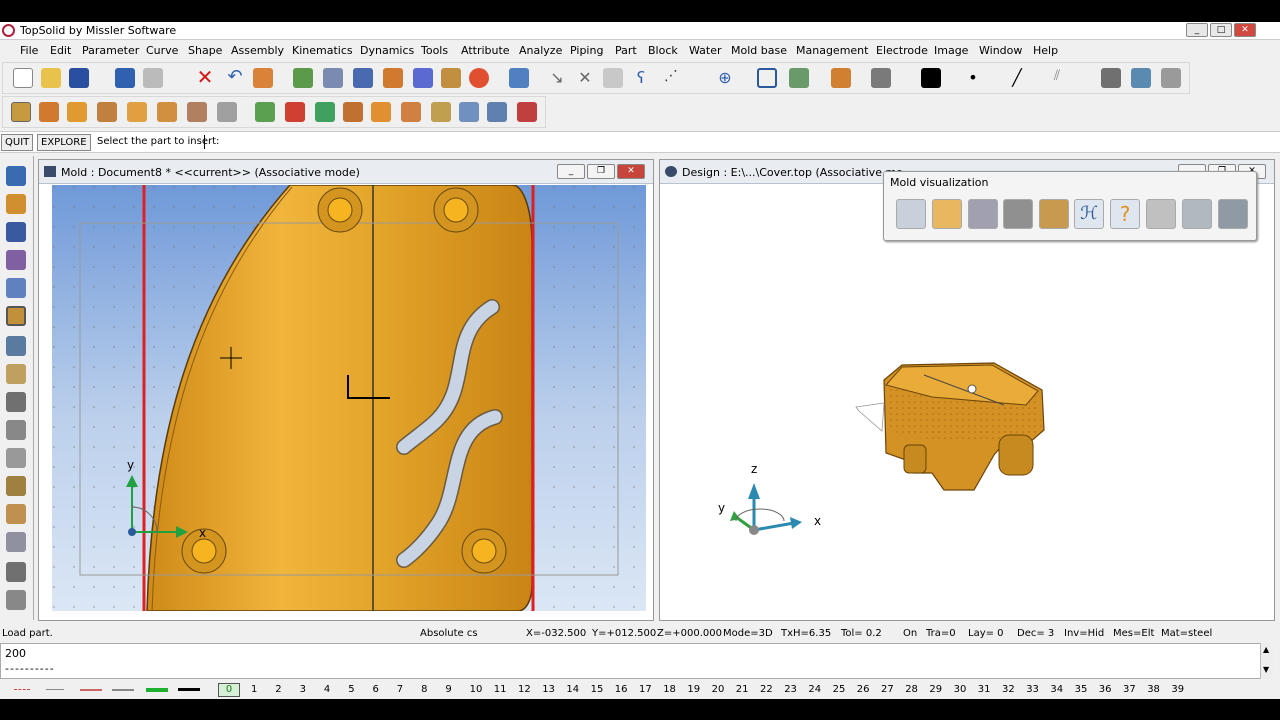  I want to click on info-icon, so click(125, 78).